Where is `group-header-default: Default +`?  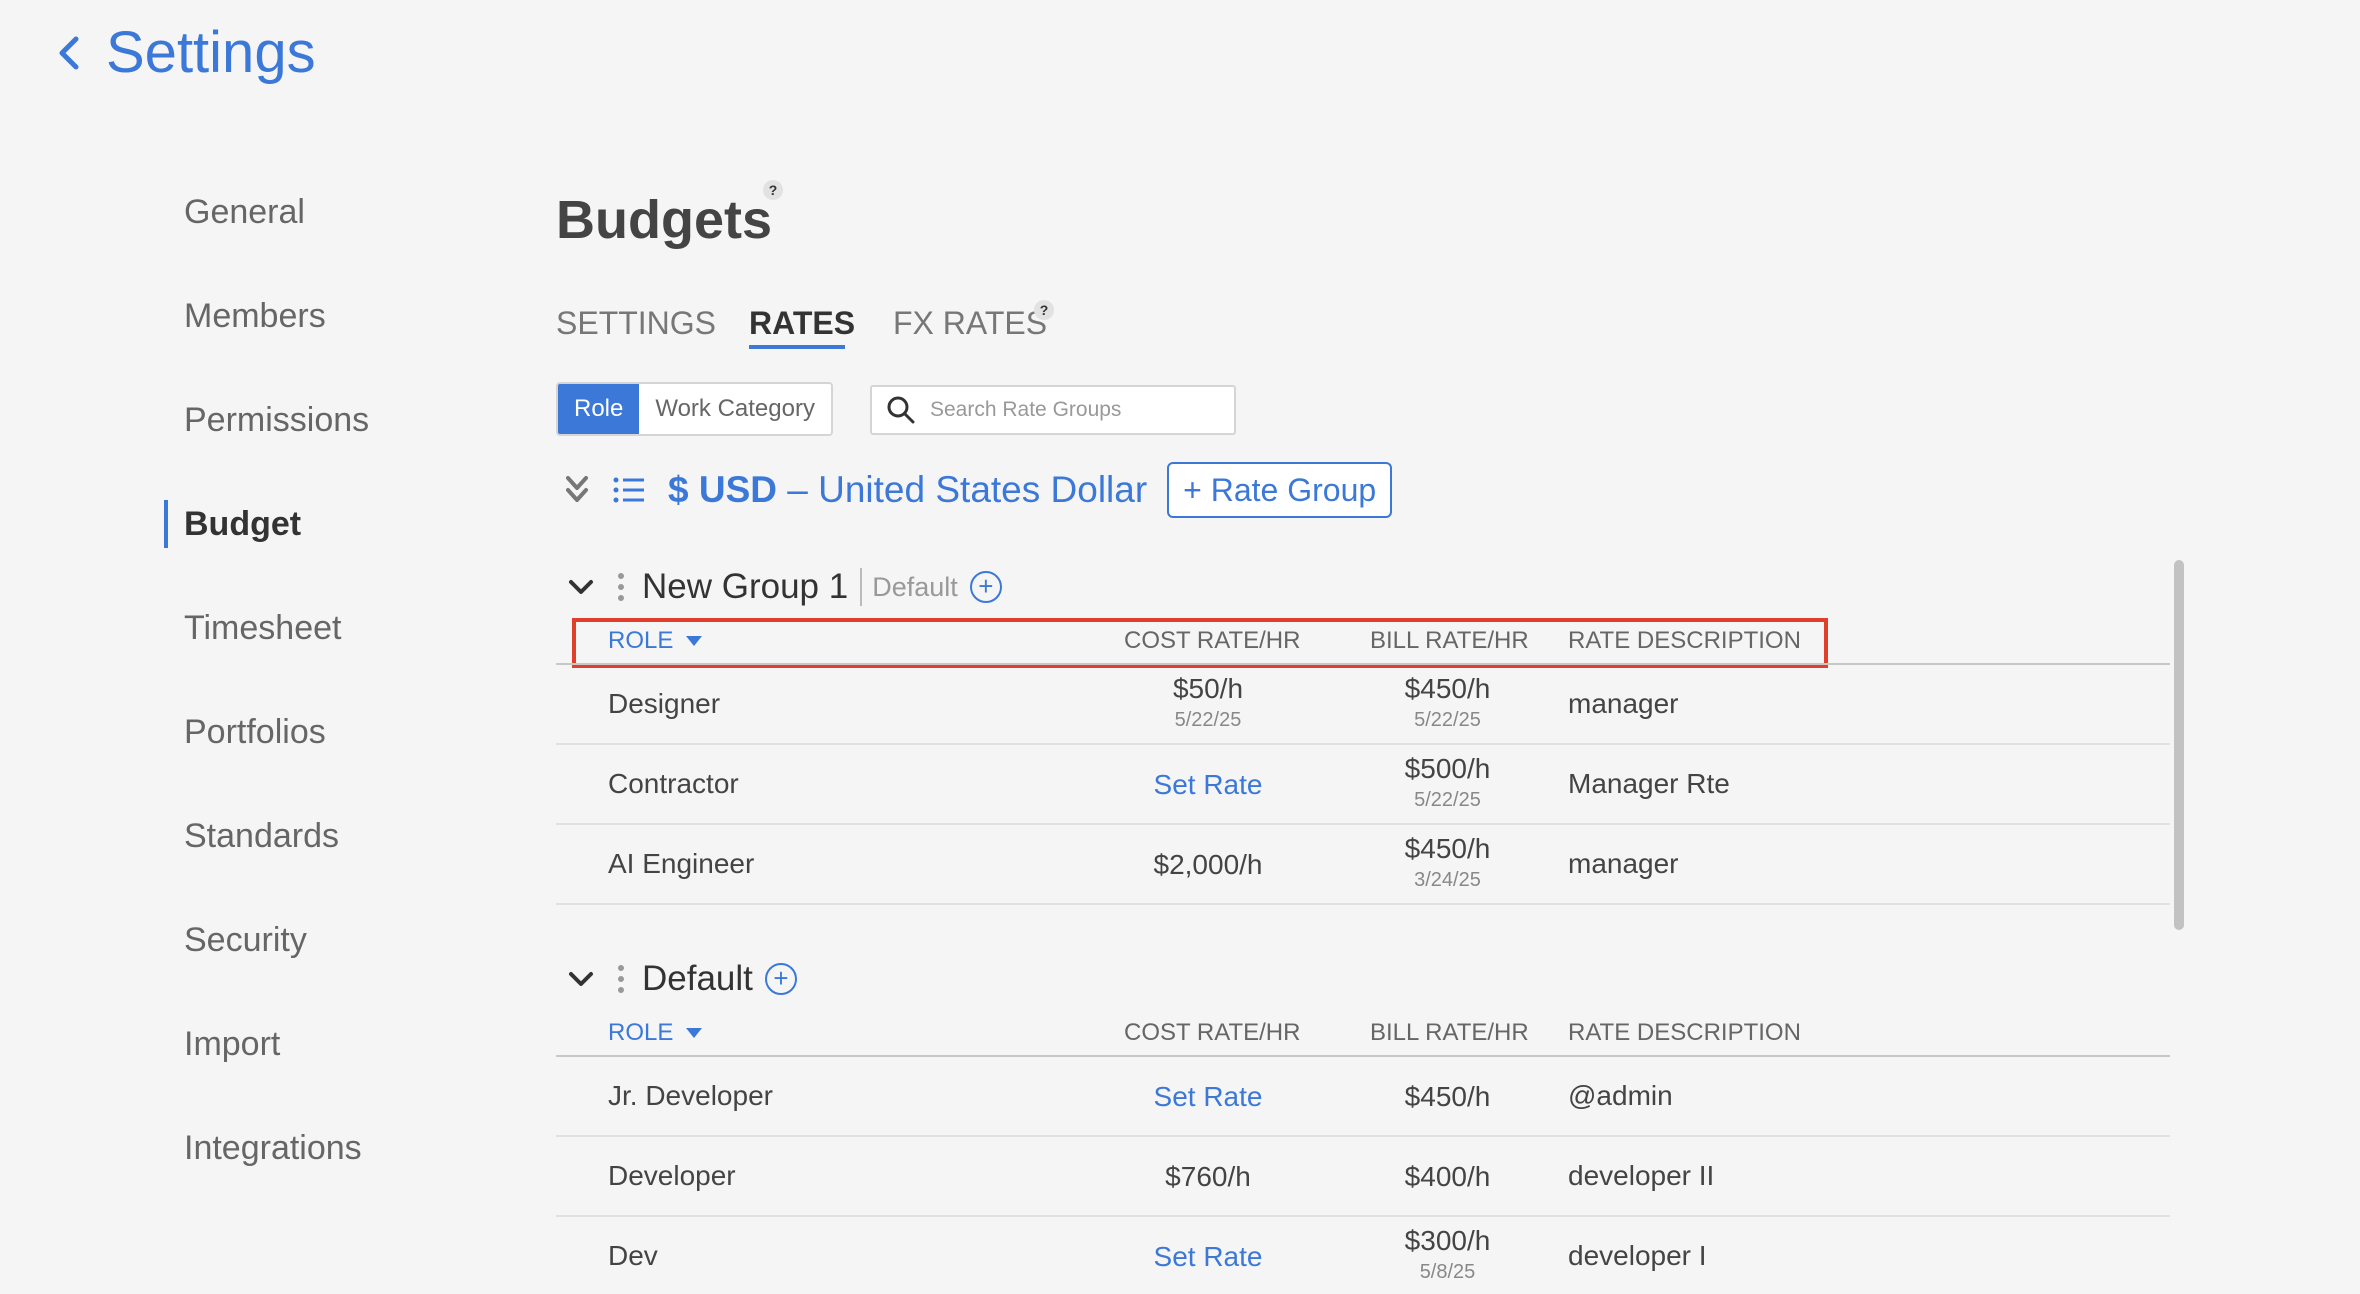
group-header-default: Default + is located at coordinates (682, 979).